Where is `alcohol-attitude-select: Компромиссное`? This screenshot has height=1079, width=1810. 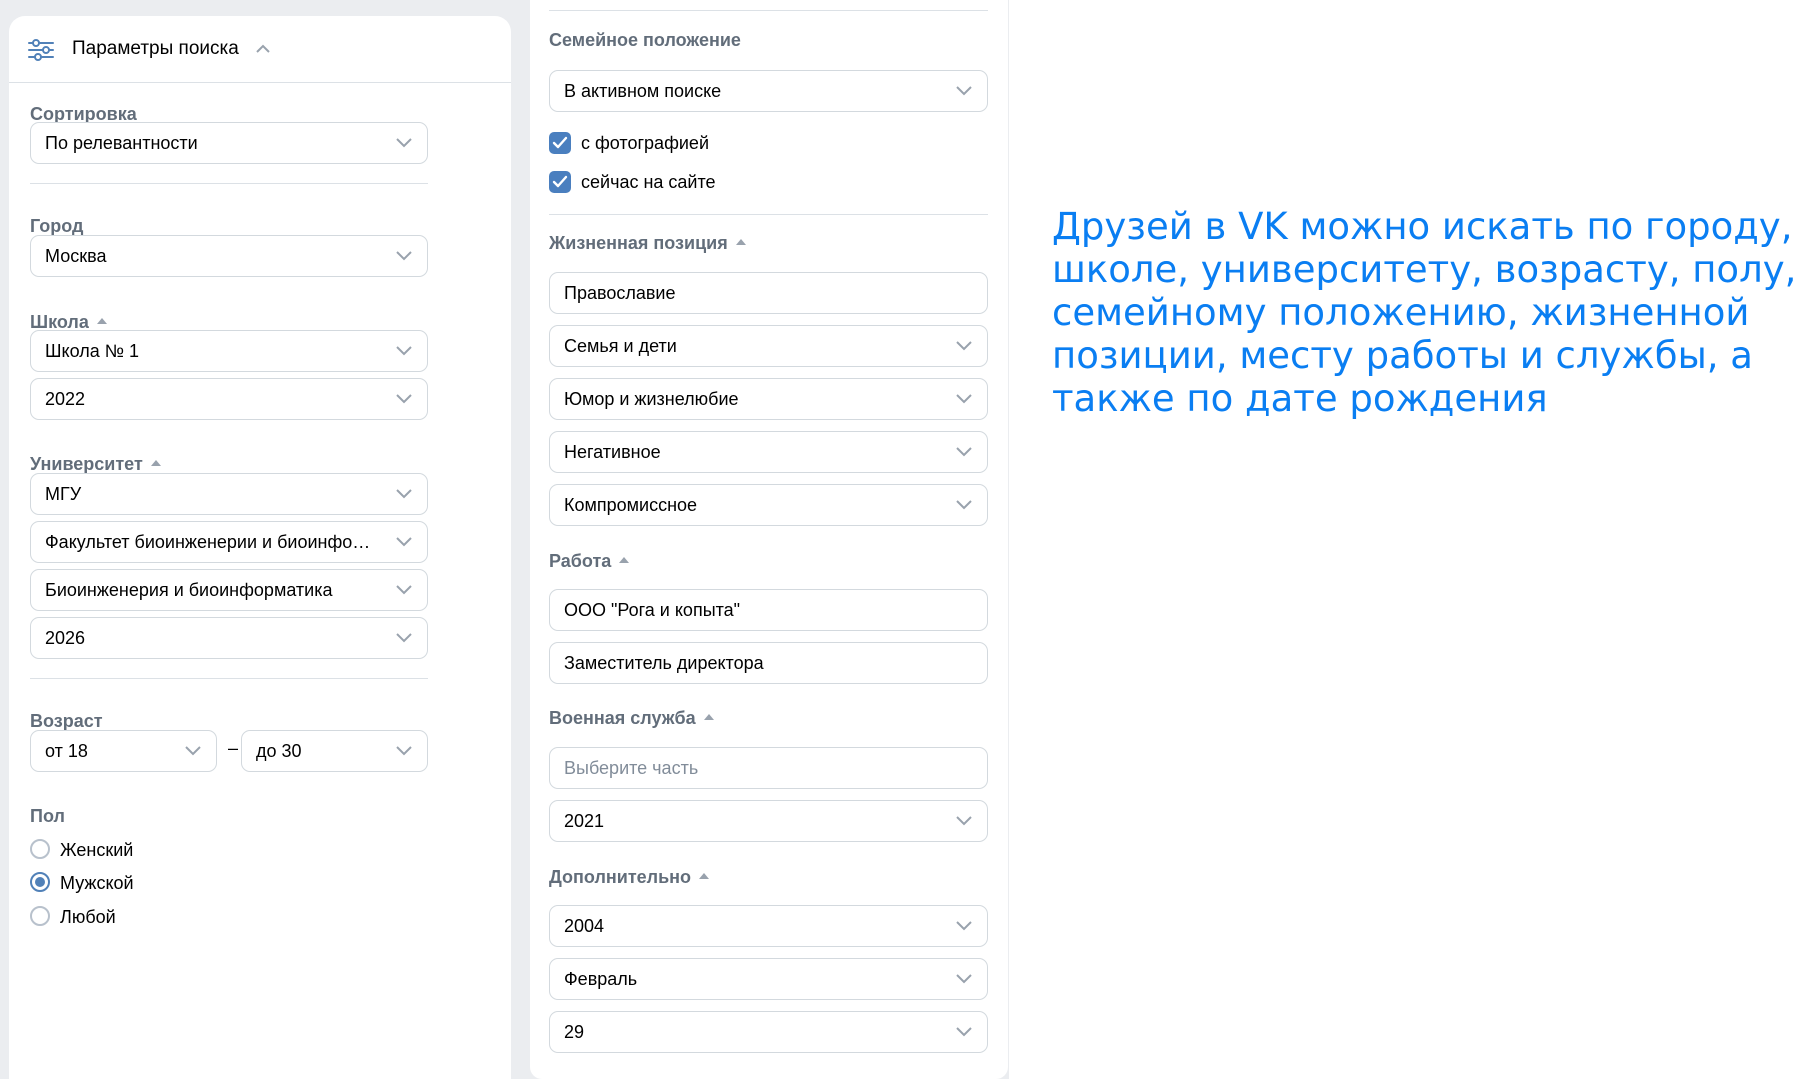 alcohol-attitude-select: Компромиссное is located at coordinates (768, 505).